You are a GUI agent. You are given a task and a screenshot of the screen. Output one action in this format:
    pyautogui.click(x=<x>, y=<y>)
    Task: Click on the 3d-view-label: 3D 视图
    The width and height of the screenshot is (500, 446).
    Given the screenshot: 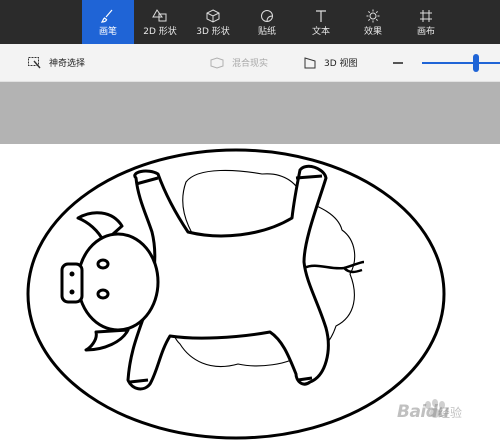 What is the action you would take?
    pyautogui.click(x=341, y=64)
    